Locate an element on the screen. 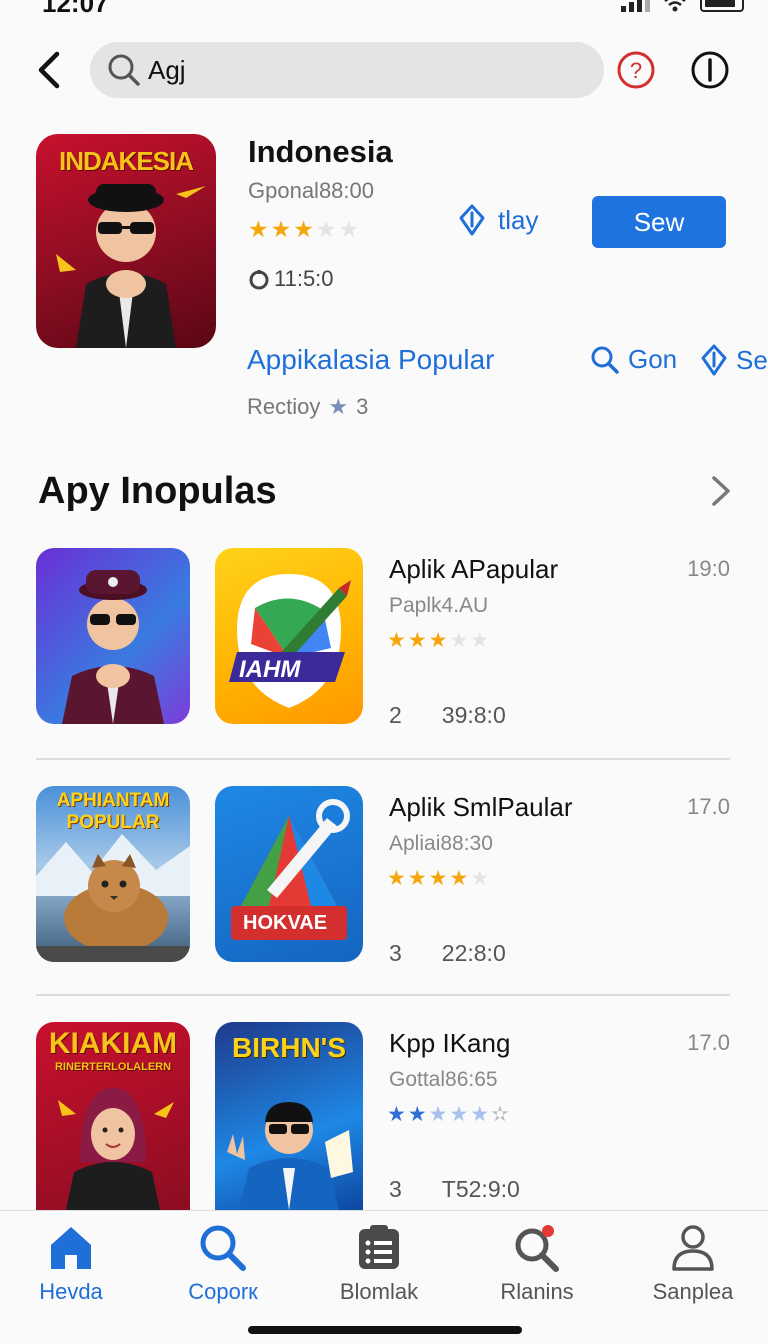 The image size is (768, 1344). app-name: Aplik APapular is located at coordinates (474, 569).